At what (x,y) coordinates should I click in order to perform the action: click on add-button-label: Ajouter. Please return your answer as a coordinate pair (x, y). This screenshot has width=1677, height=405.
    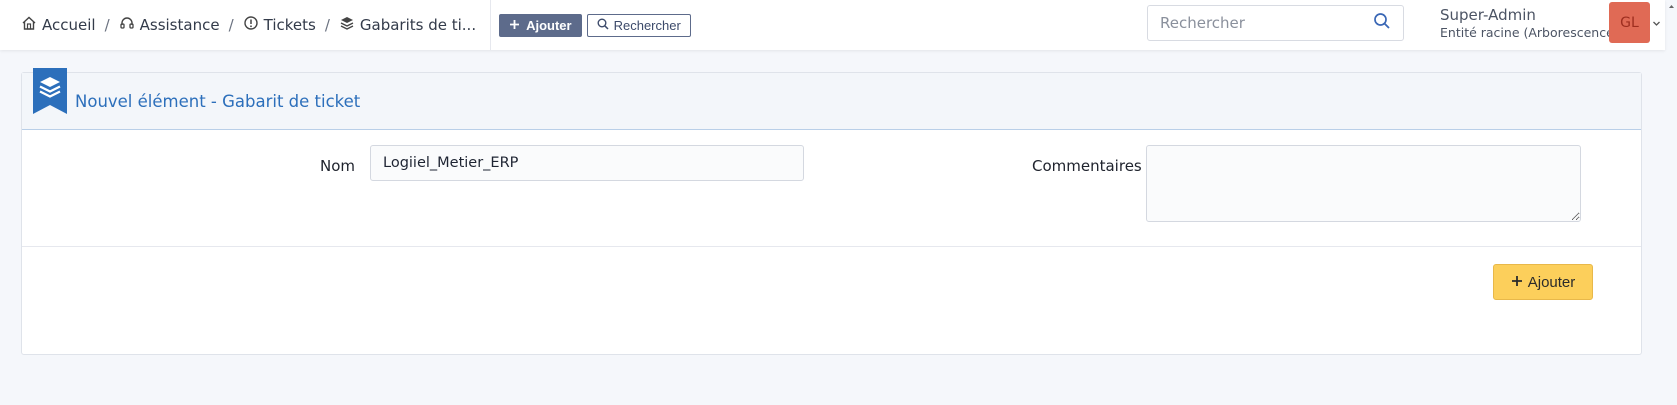
    Looking at the image, I should click on (549, 25).